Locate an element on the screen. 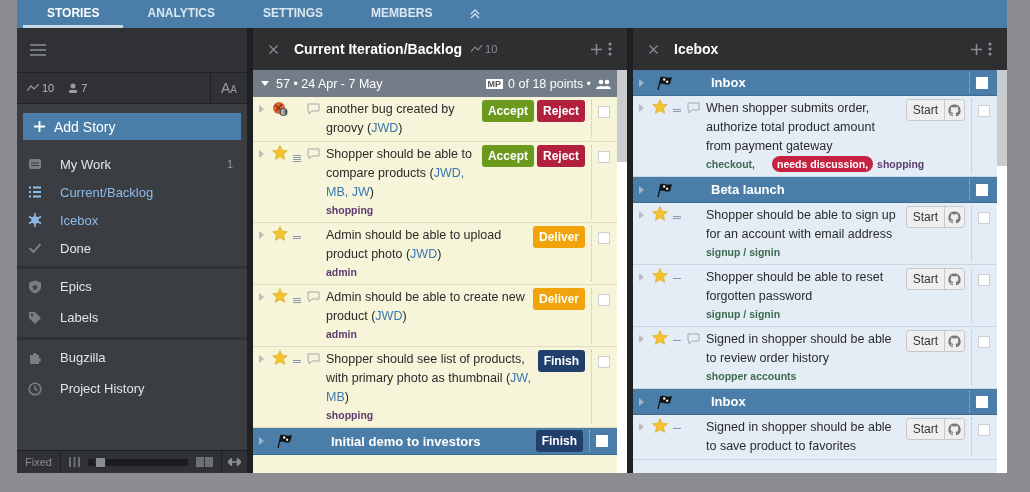  story-title: Signed in shopper should be able to review order history is located at coordinates (799, 348).